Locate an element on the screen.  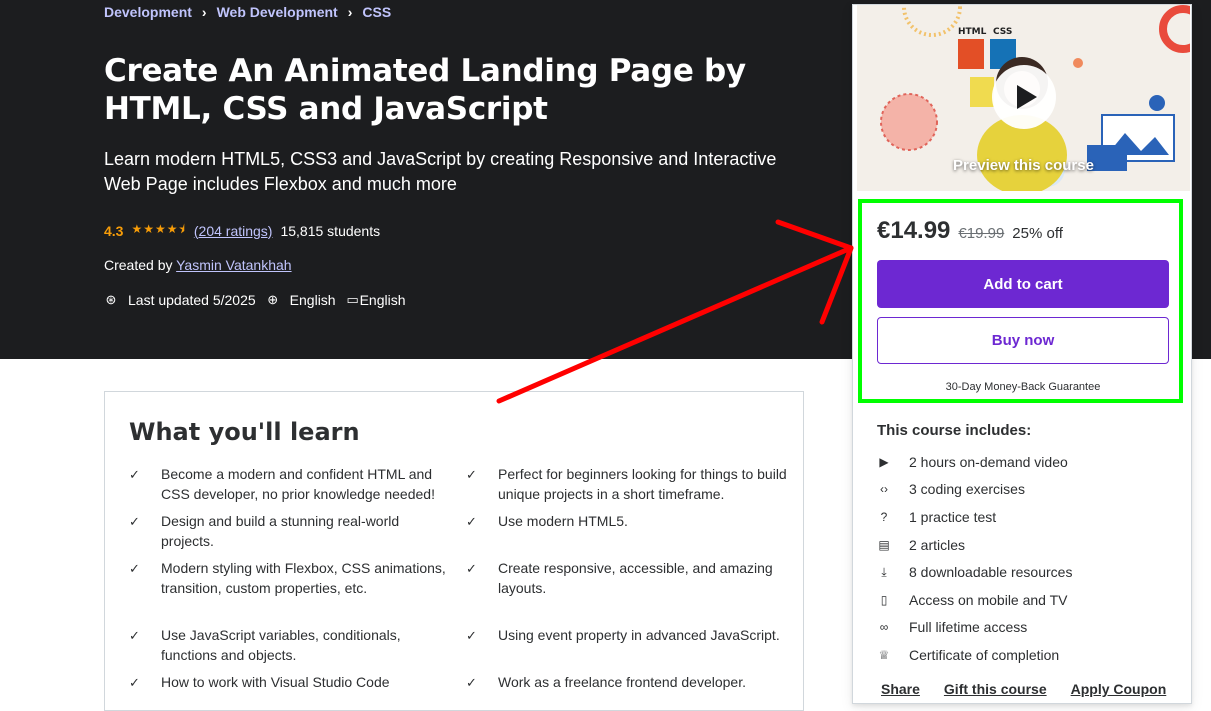
alert-clock-icon: ⊛ is located at coordinates (111, 299).